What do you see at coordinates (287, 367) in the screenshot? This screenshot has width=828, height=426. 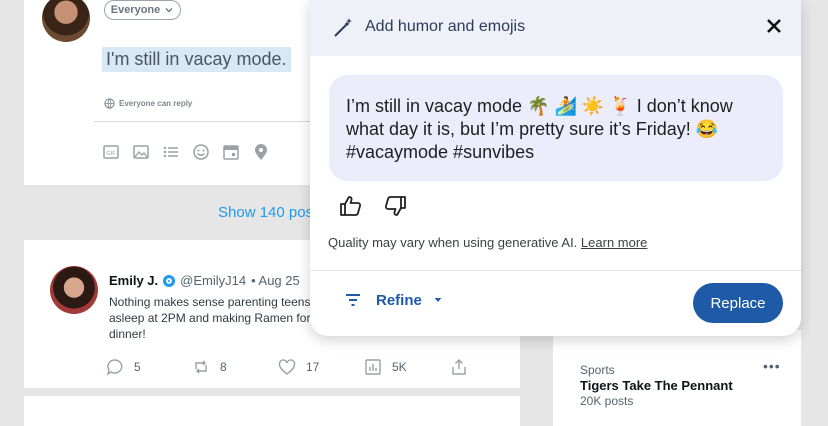 I see `heart-icon` at bounding box center [287, 367].